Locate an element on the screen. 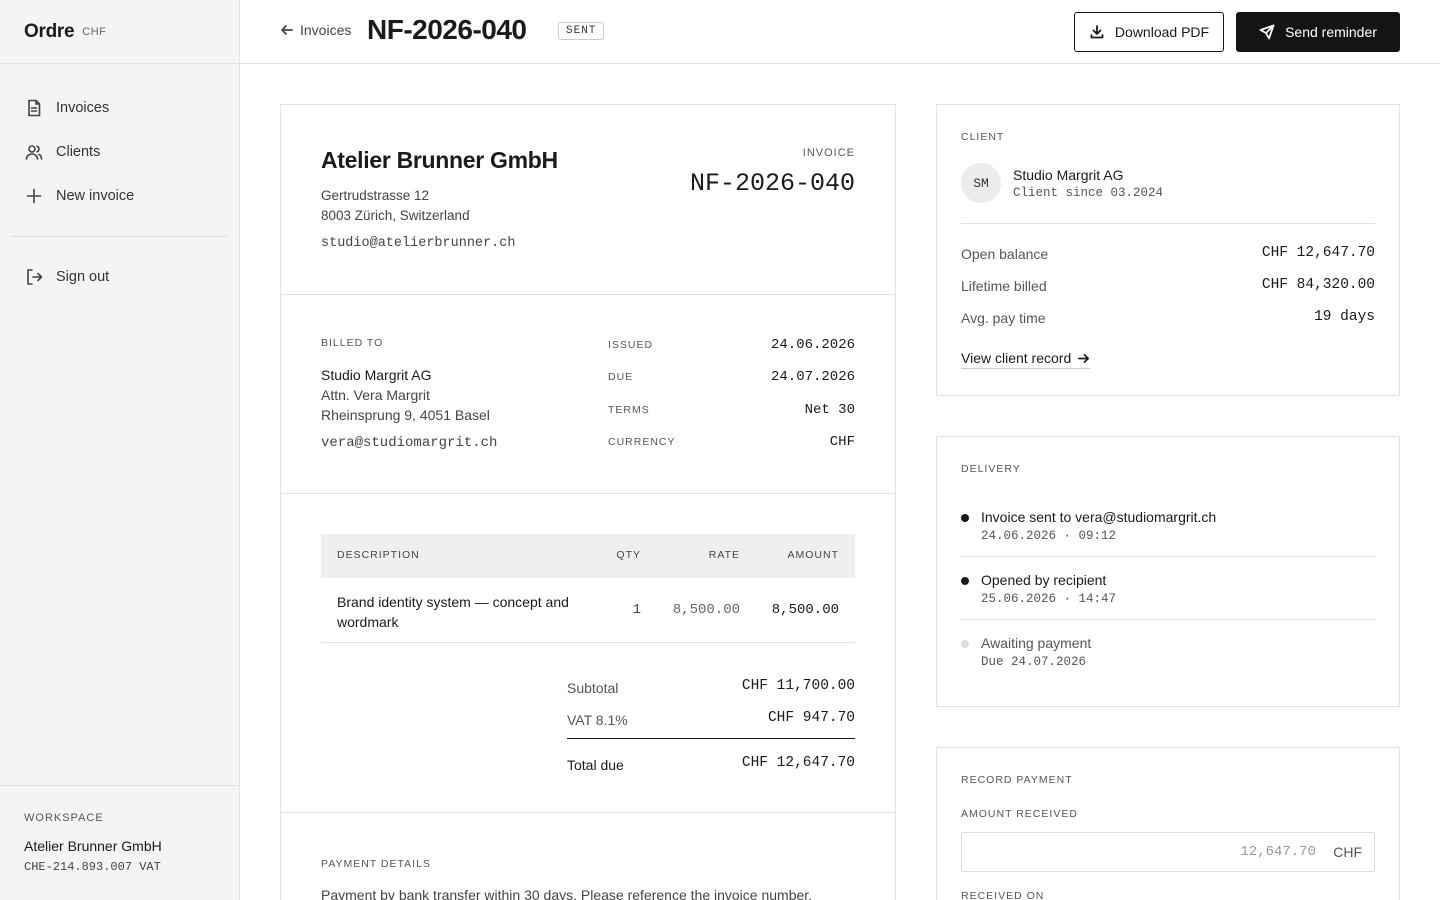 The image size is (1440, 900). sender-address-line2: 8003 Zürich, Switzerland is located at coordinates (395, 215).